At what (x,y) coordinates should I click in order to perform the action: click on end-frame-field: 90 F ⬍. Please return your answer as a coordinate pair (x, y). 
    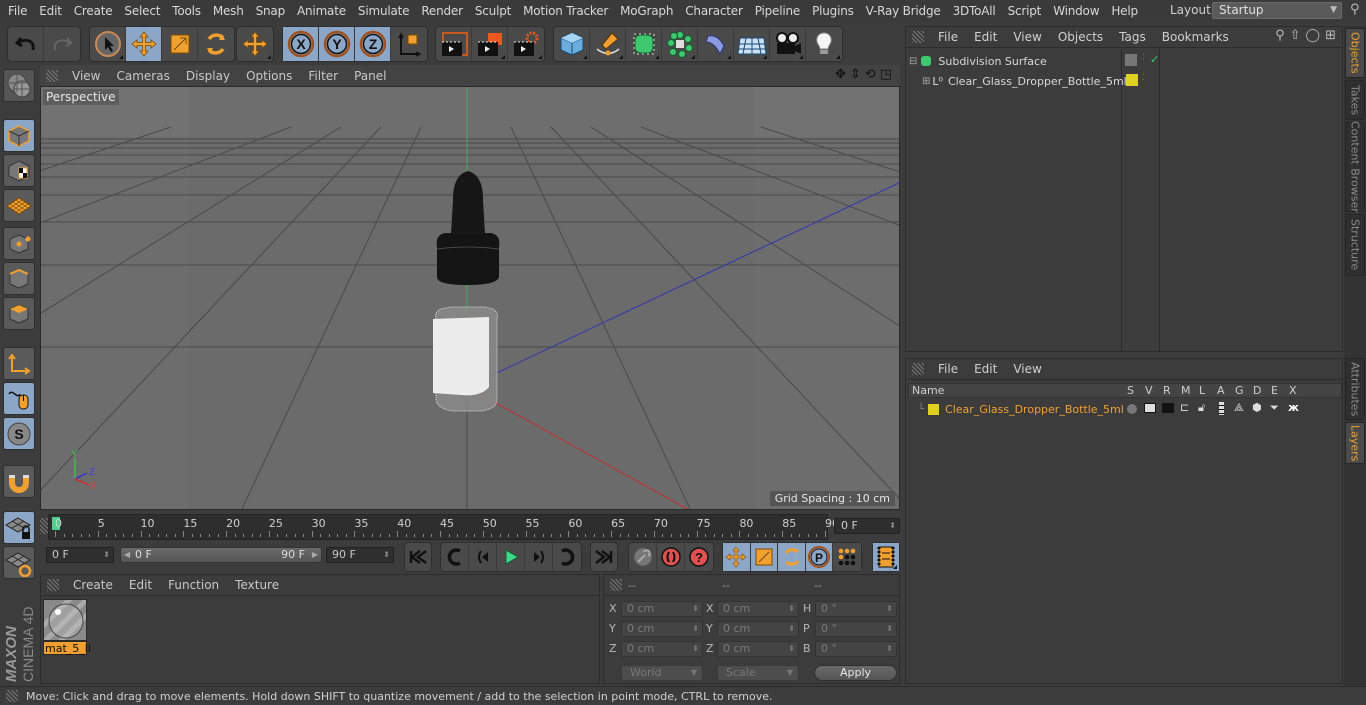
    Looking at the image, I should click on (360, 555).